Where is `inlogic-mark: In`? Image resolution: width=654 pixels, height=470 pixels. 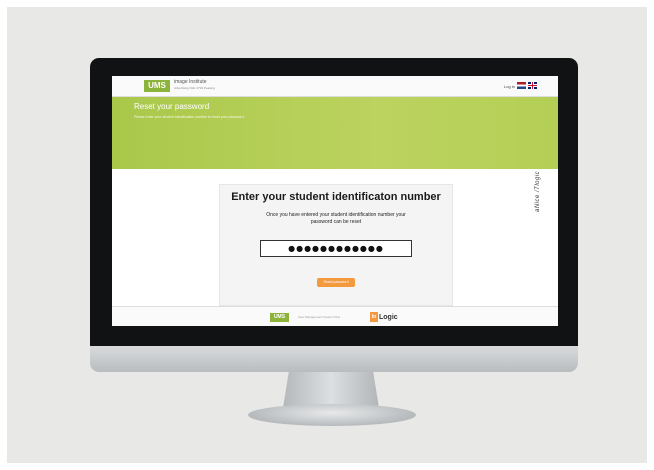
inlogic-mark: In is located at coordinates (374, 317).